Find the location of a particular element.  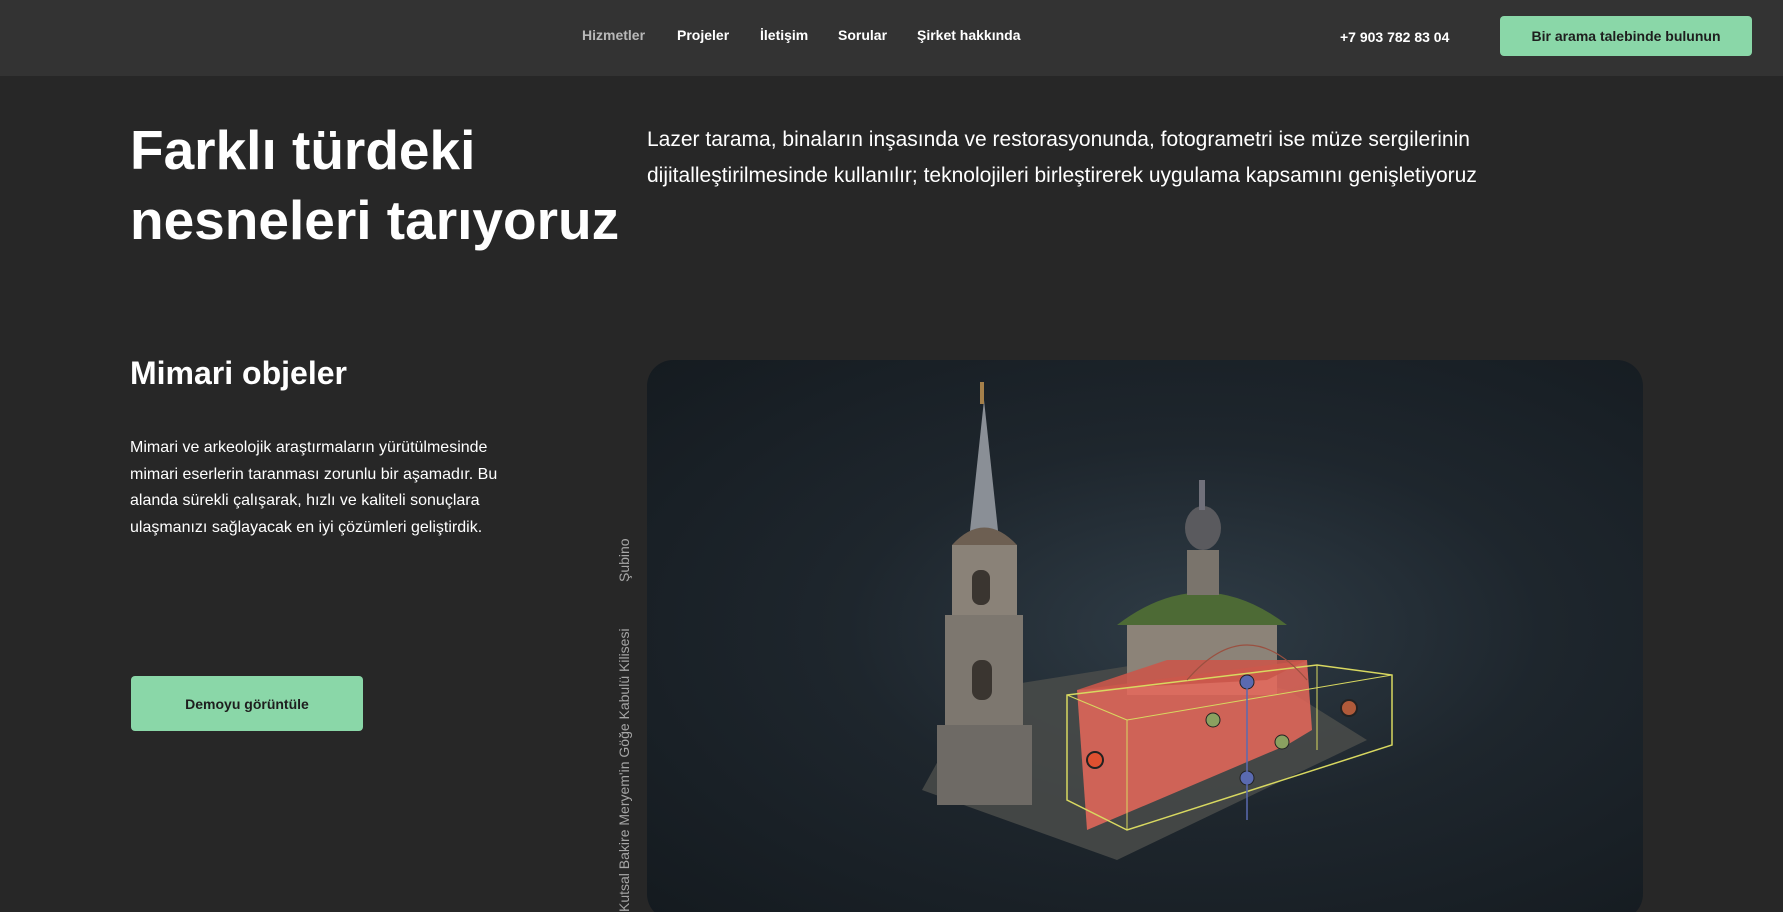

section-title: Mimari objeler is located at coordinates (238, 373).